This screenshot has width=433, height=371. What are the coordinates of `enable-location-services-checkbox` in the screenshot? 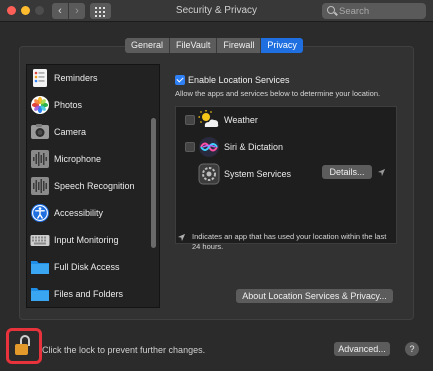 It's located at (180, 80).